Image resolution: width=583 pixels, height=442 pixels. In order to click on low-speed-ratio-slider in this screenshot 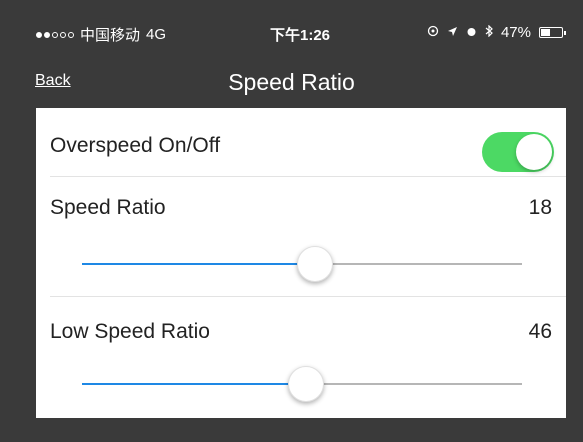, I will do `click(302, 384)`.